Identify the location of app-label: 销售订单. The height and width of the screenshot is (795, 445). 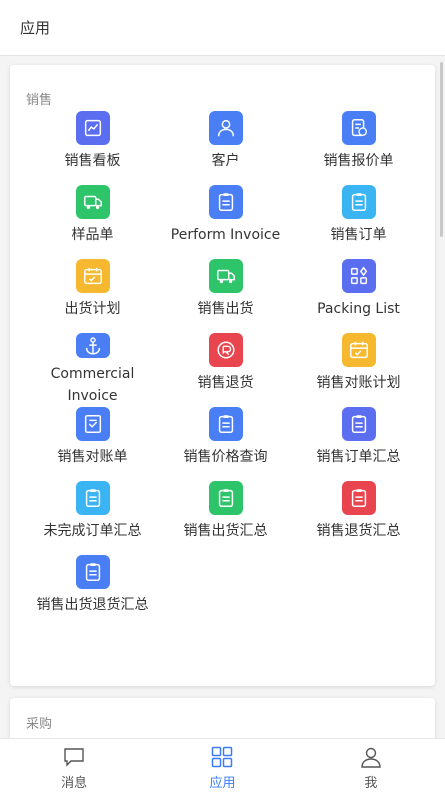
(358, 235).